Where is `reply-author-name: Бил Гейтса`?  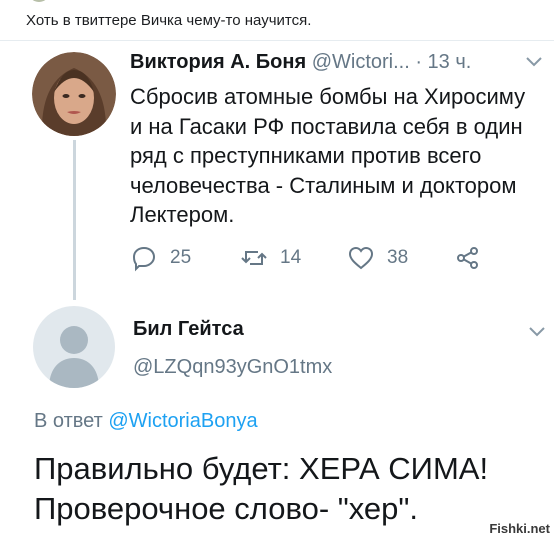 reply-author-name: Бил Гейтса is located at coordinates (188, 329).